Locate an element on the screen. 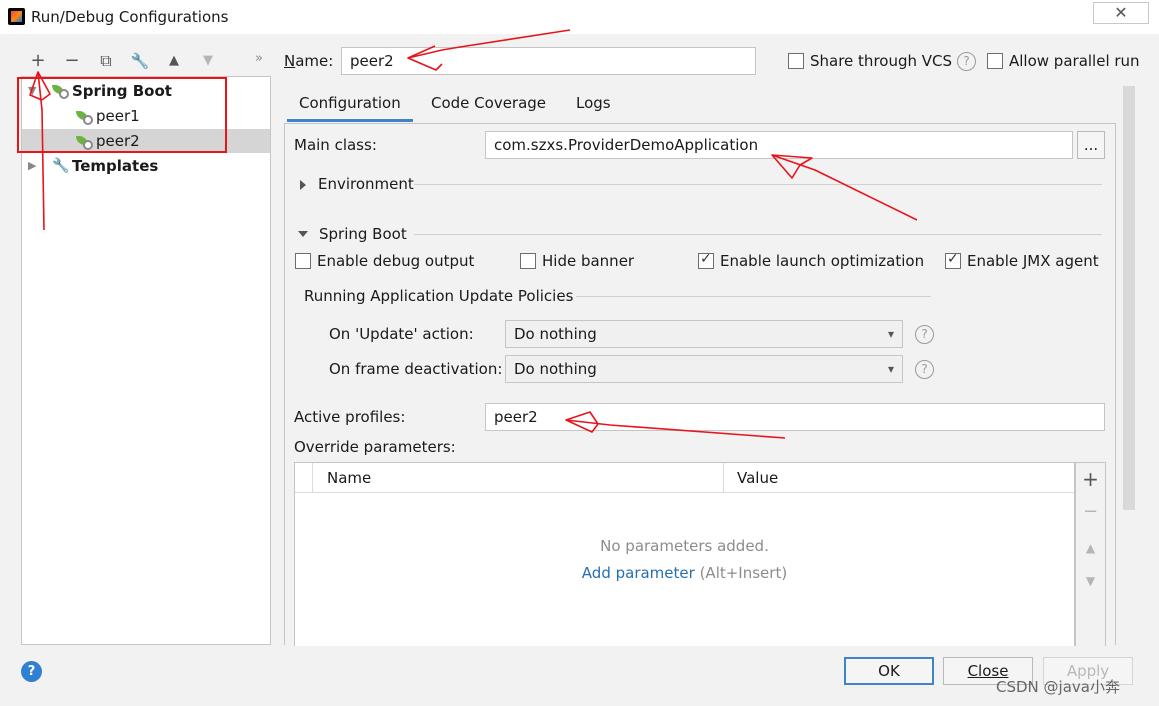  window-close-button: ✕ is located at coordinates (1121, 13).